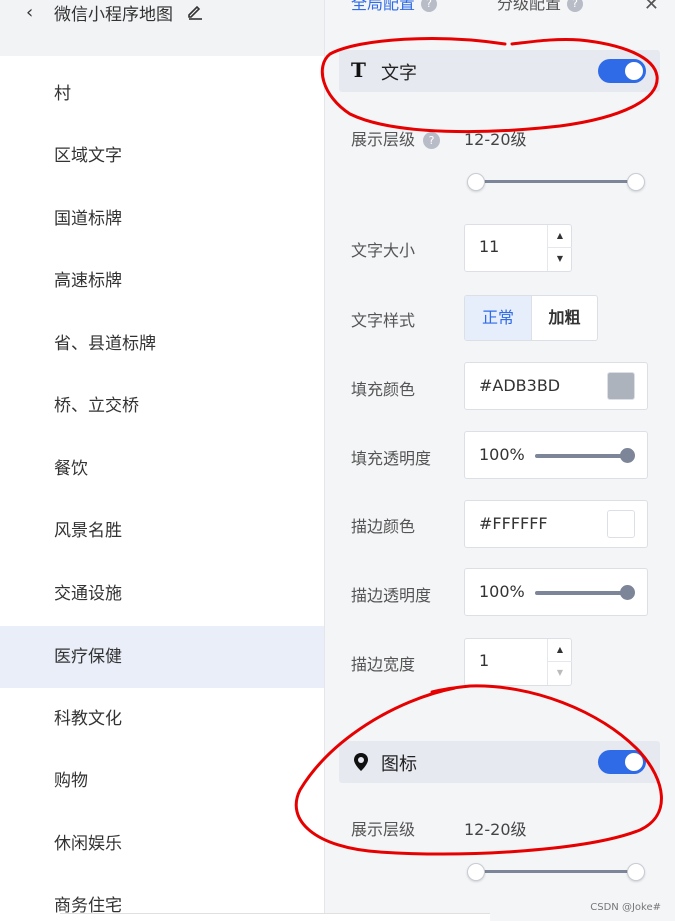 The image size is (675, 921). I want to click on display-level-value: 12-20级, so click(495, 139).